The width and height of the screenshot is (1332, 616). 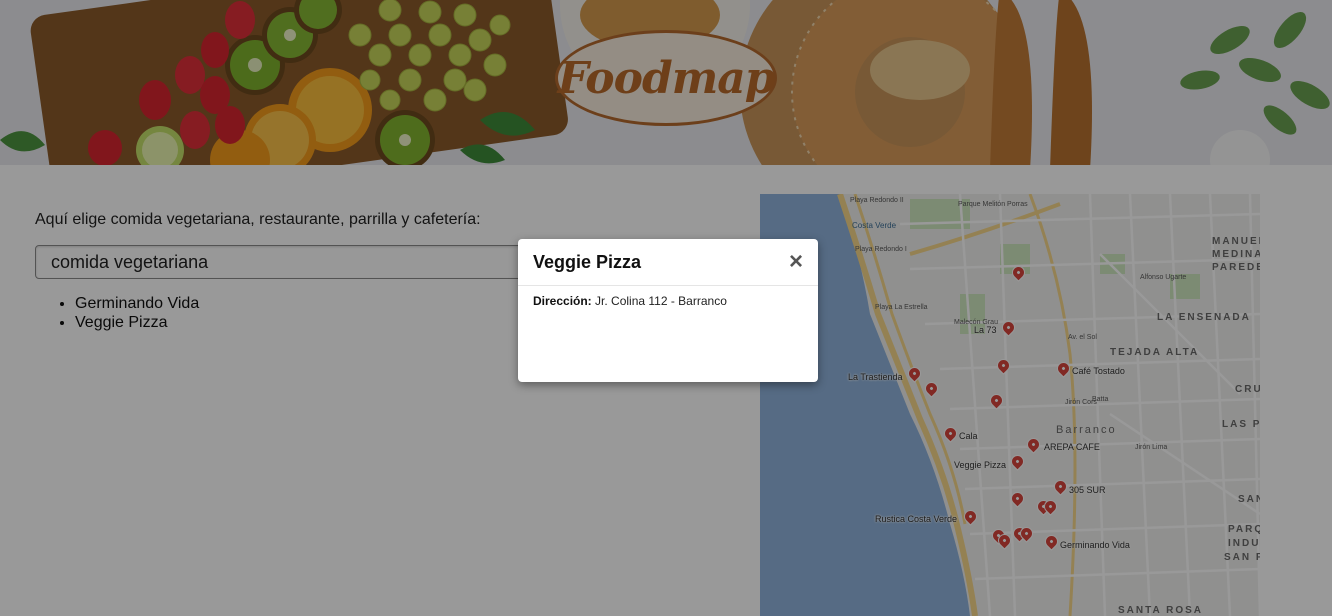 What do you see at coordinates (796, 262) in the screenshot?
I see `close-icon: ×` at bounding box center [796, 262].